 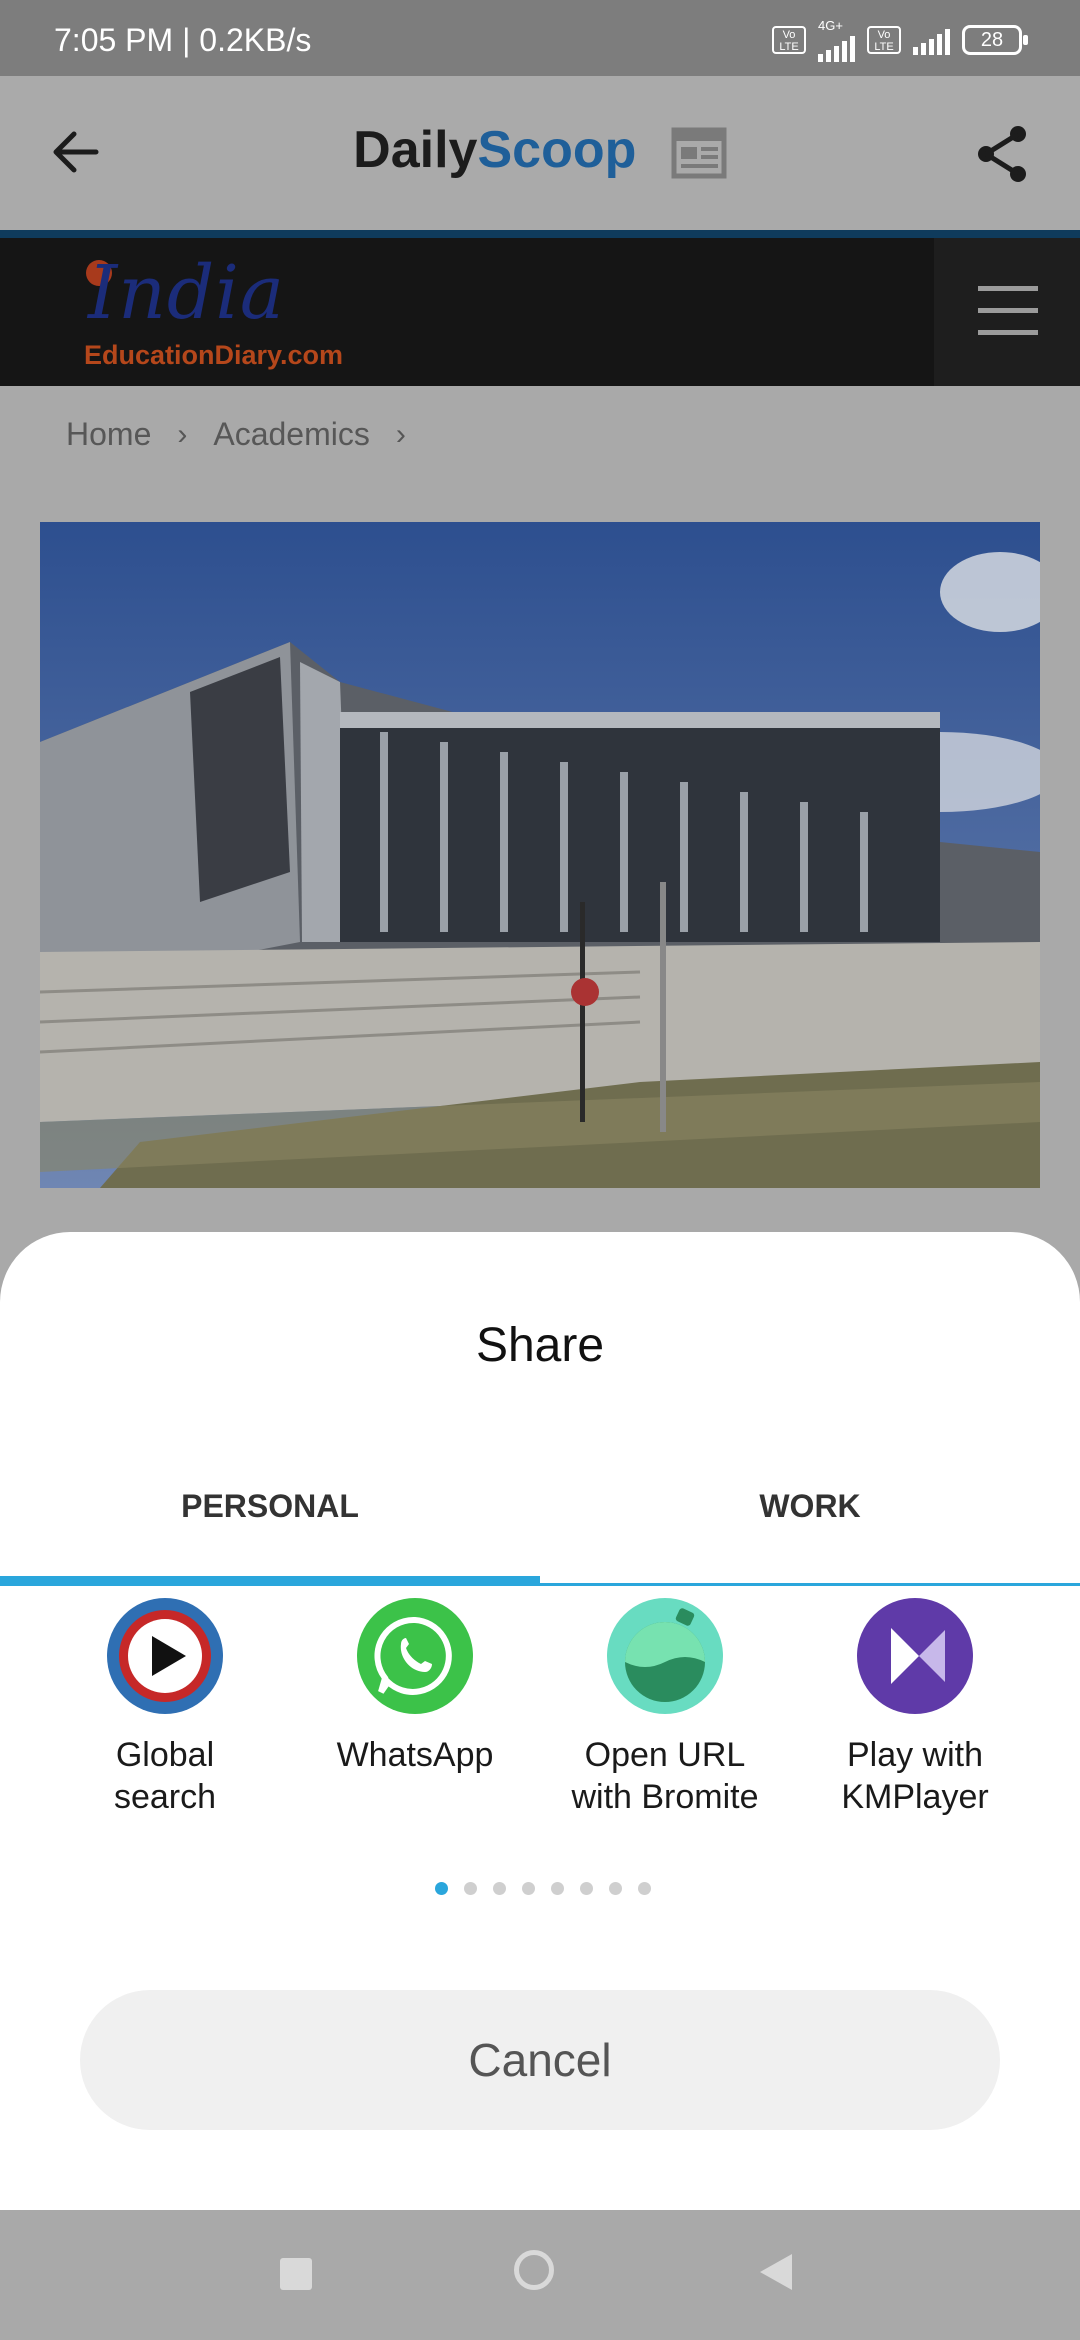 I want to click on app-title-scoop: Scoop, so click(x=557, y=150).